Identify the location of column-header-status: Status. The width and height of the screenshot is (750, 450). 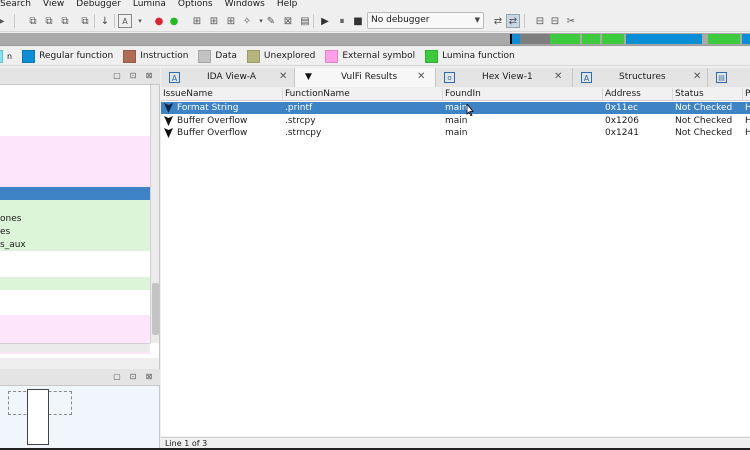
(708, 94).